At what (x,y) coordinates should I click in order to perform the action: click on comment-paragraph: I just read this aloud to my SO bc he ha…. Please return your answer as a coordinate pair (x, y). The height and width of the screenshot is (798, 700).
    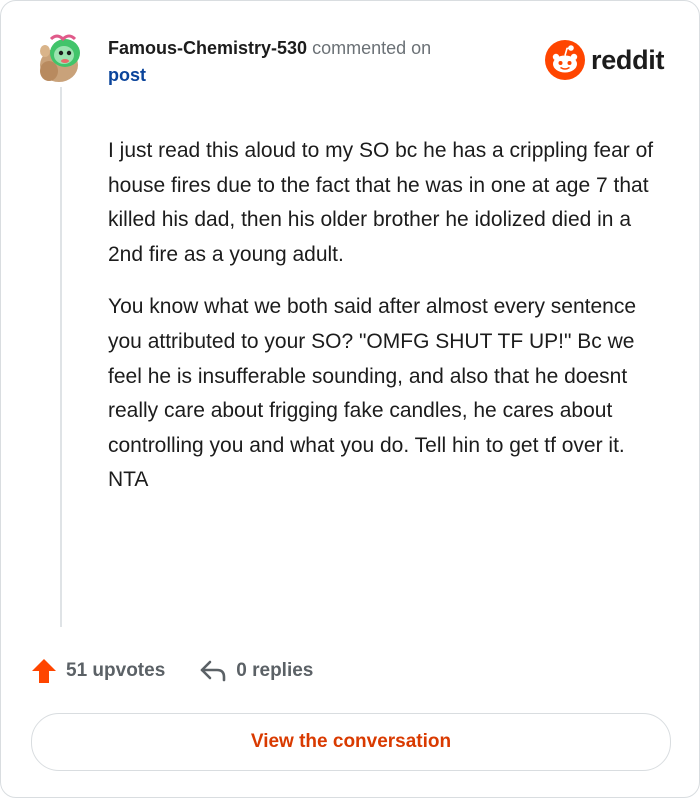
    Looking at the image, I should click on (381, 202).